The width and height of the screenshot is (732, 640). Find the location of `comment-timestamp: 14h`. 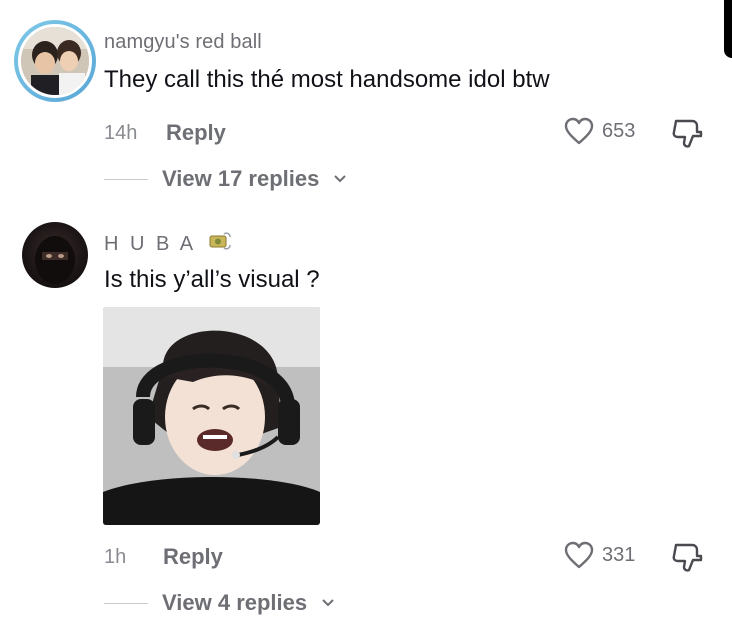

comment-timestamp: 14h is located at coordinates (121, 133).